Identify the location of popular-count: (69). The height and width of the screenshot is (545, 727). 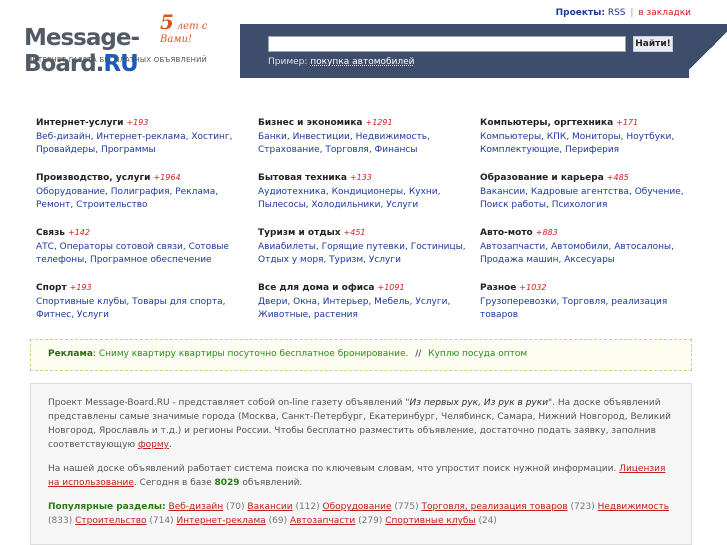
(278, 521).